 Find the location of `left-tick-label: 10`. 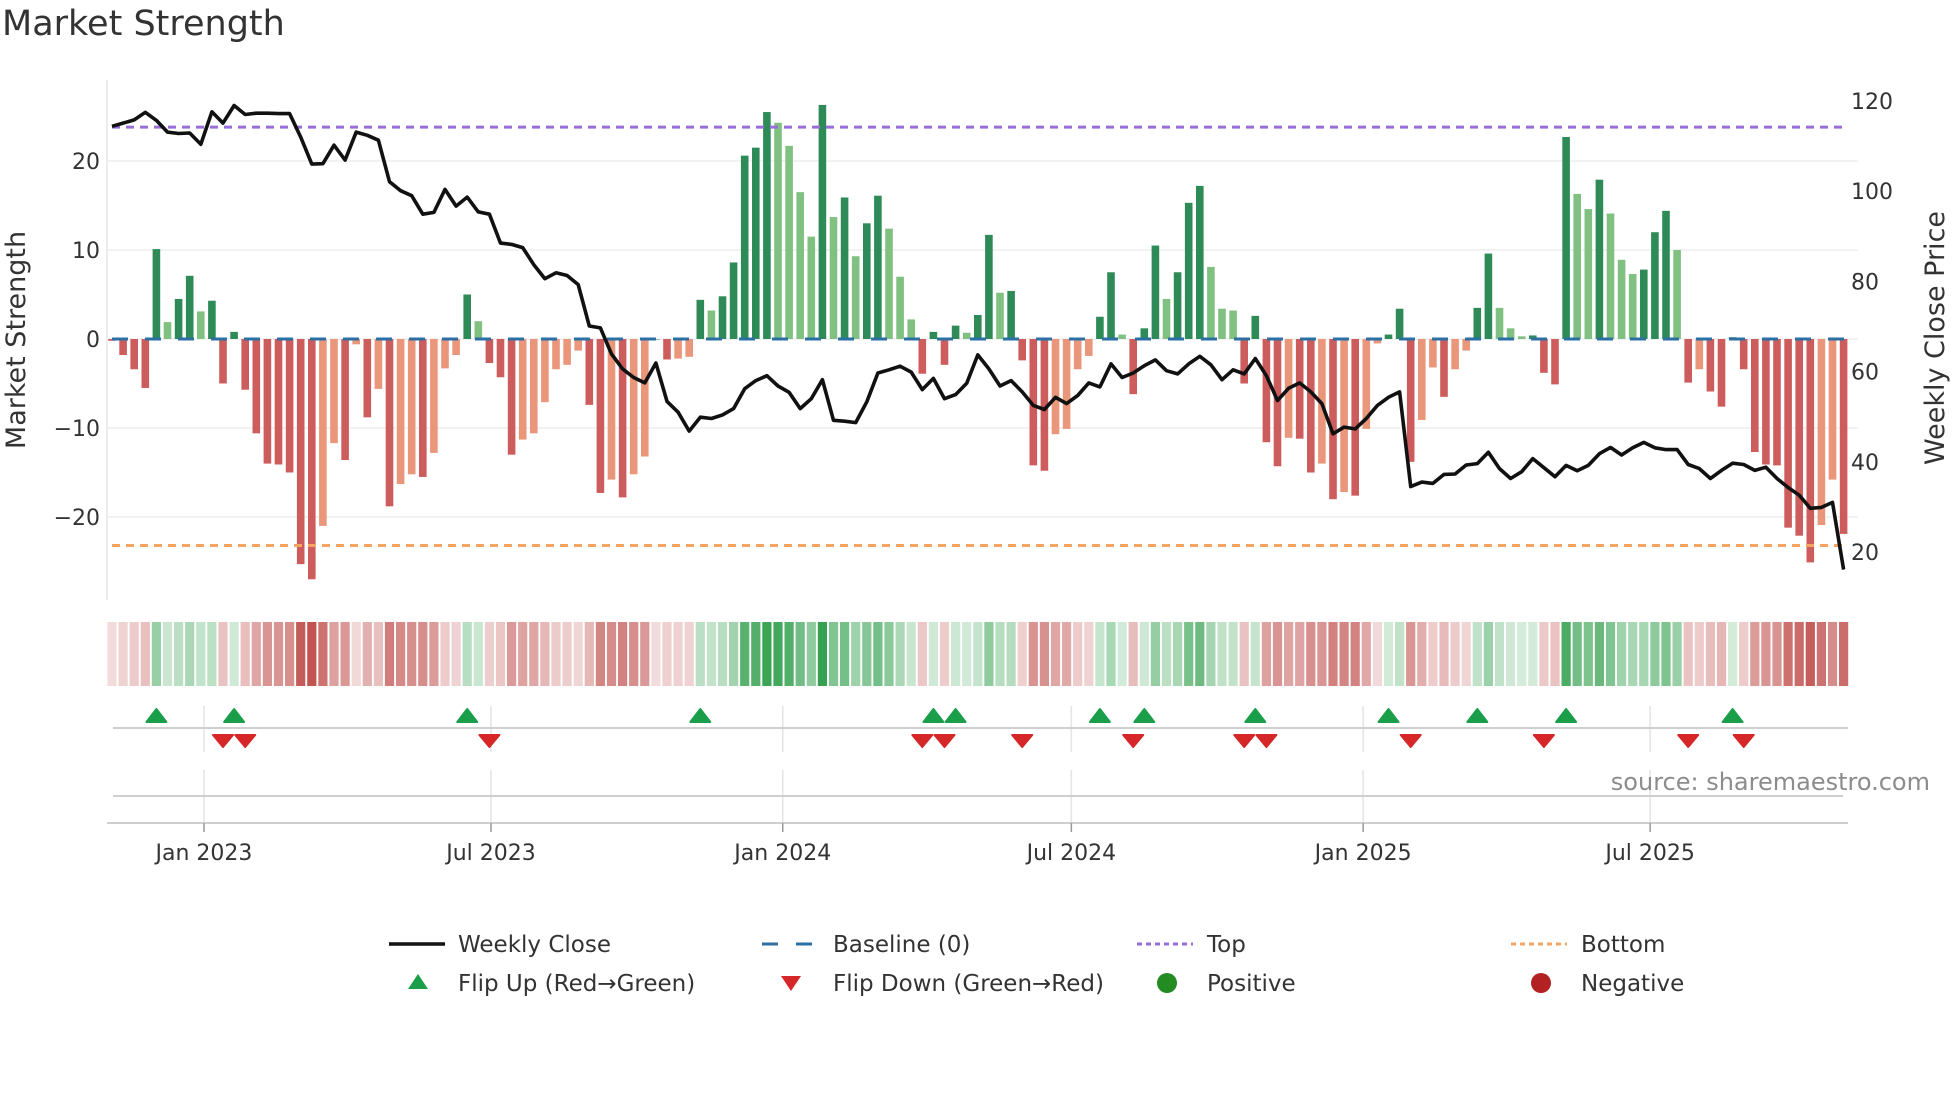

left-tick-label: 10 is located at coordinates (86, 251).